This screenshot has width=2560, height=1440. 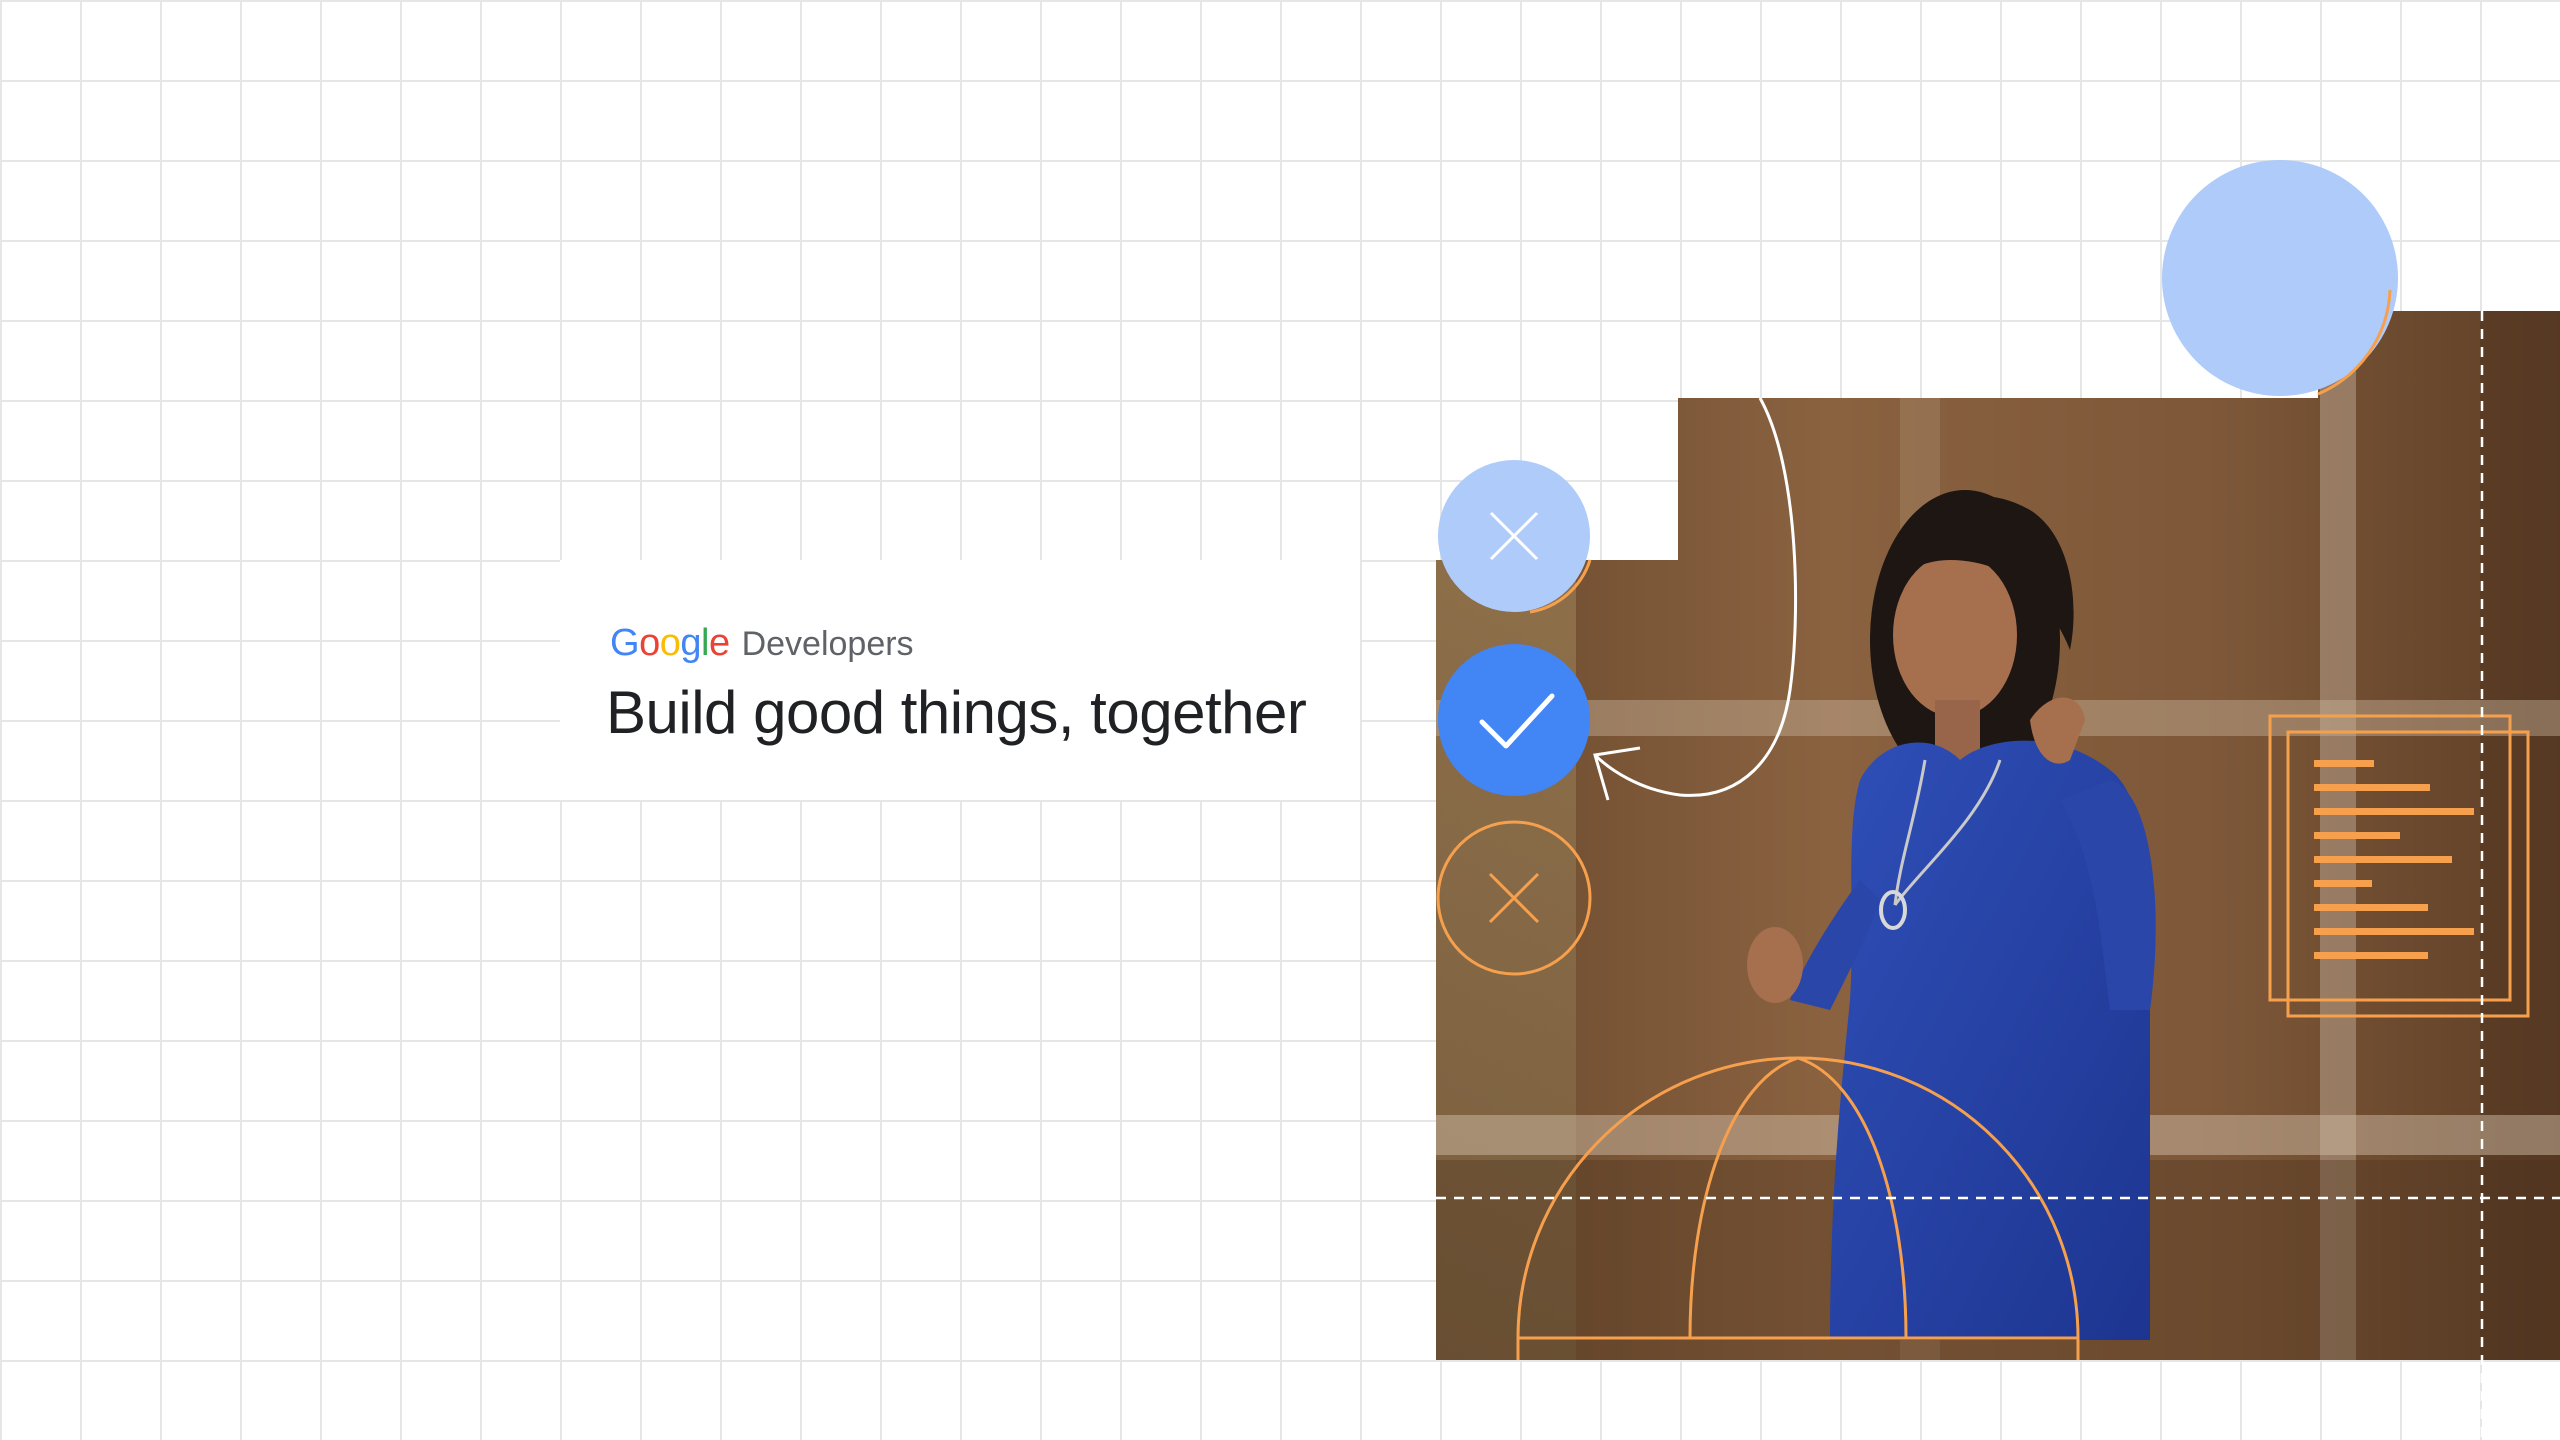 I want to click on brand-product-name: Developers, so click(x=827, y=644).